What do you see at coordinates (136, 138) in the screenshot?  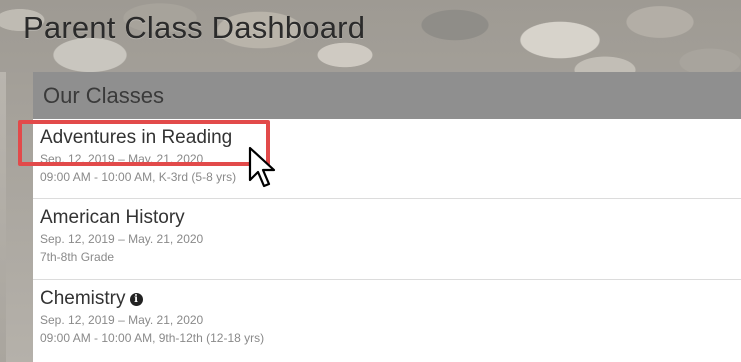 I see `class-name-link: Adventures in Reading` at bounding box center [136, 138].